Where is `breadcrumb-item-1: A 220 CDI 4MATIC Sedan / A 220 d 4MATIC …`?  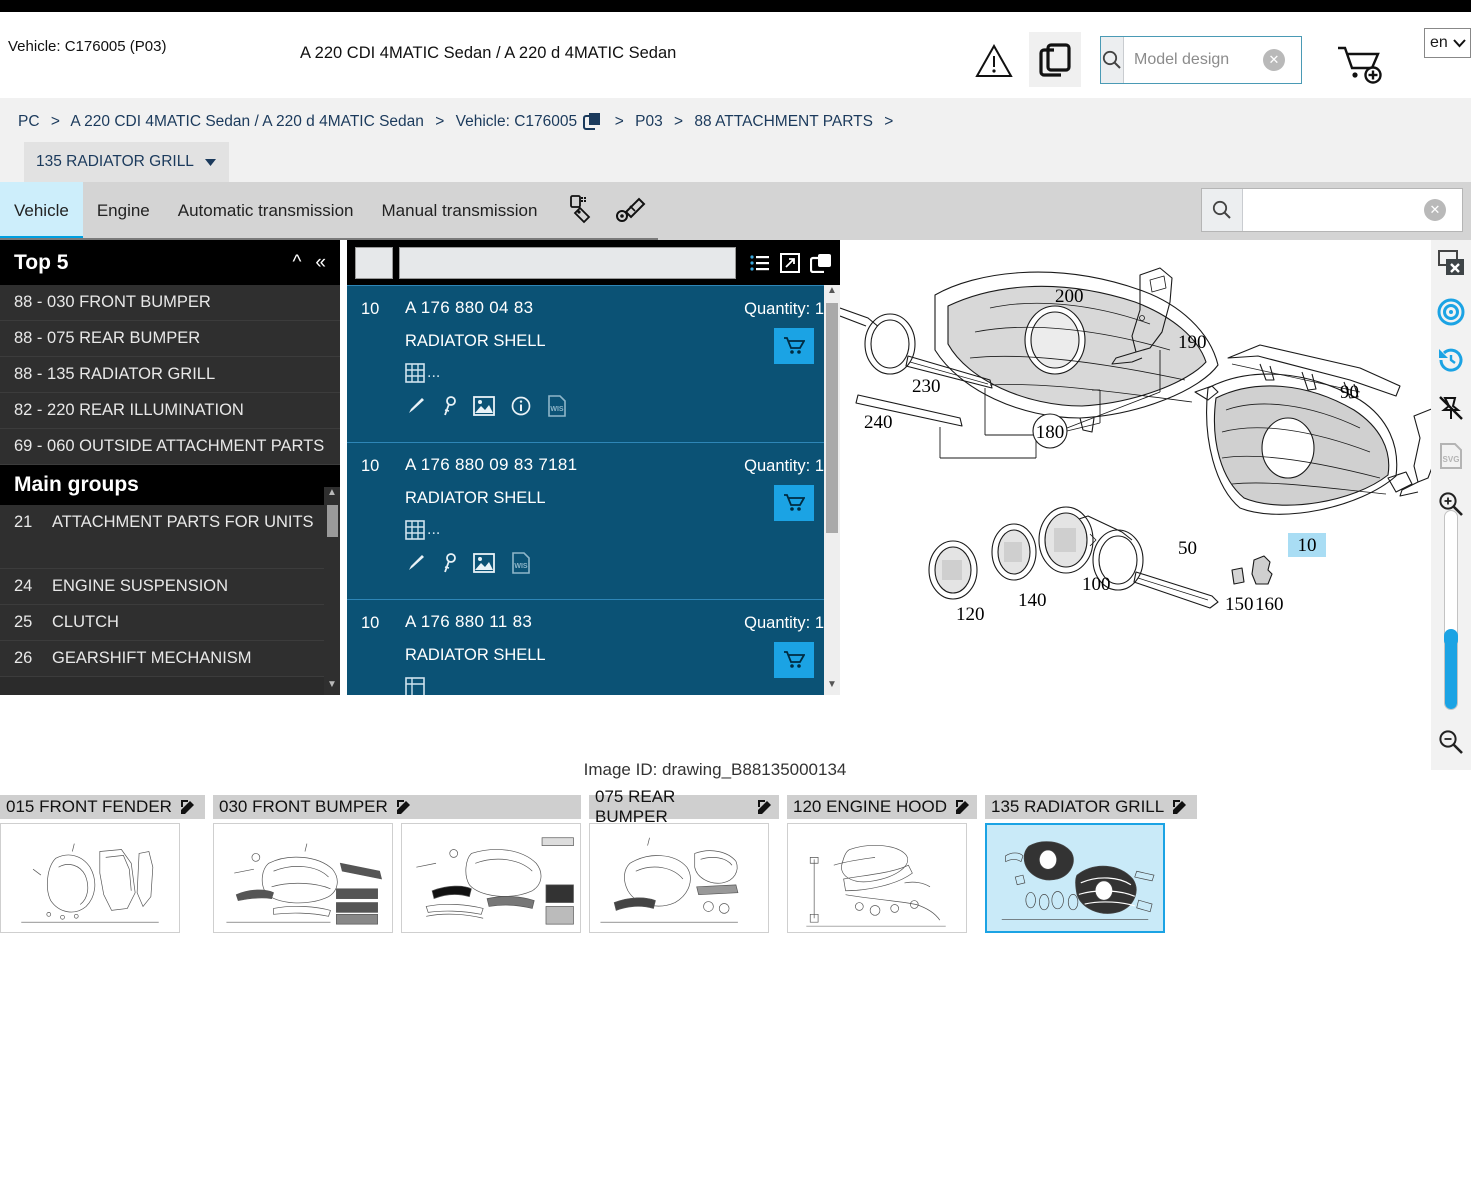
breadcrumb-item-1: A 220 CDI 4MATIC Sedan / A 220 d 4MATIC … is located at coordinates (247, 121).